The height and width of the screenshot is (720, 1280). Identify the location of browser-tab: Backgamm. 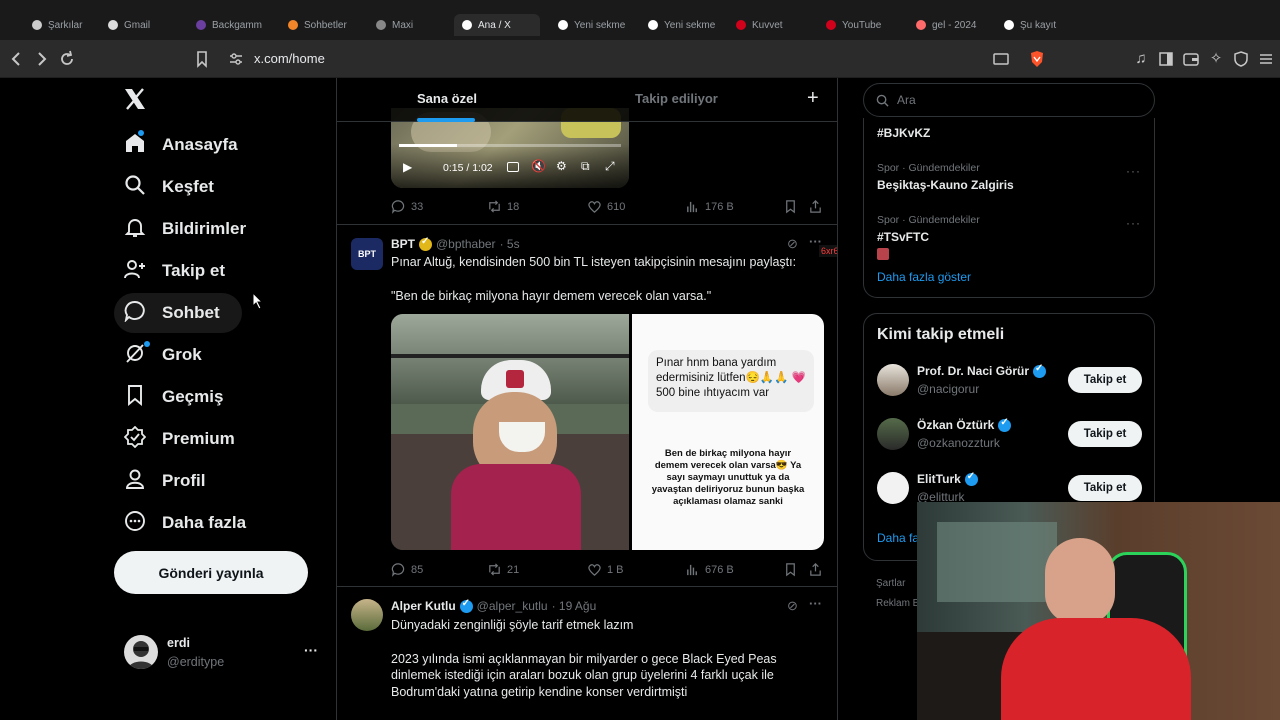
(228, 25).